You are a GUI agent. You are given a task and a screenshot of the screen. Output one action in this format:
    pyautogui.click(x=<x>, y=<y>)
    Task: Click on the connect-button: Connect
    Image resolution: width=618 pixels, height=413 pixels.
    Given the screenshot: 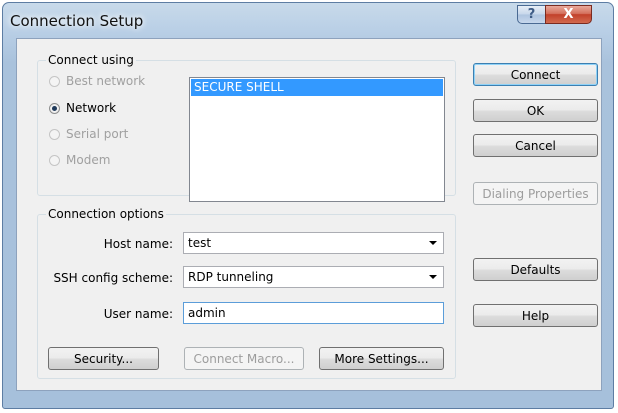 What is the action you would take?
    pyautogui.click(x=535, y=74)
    